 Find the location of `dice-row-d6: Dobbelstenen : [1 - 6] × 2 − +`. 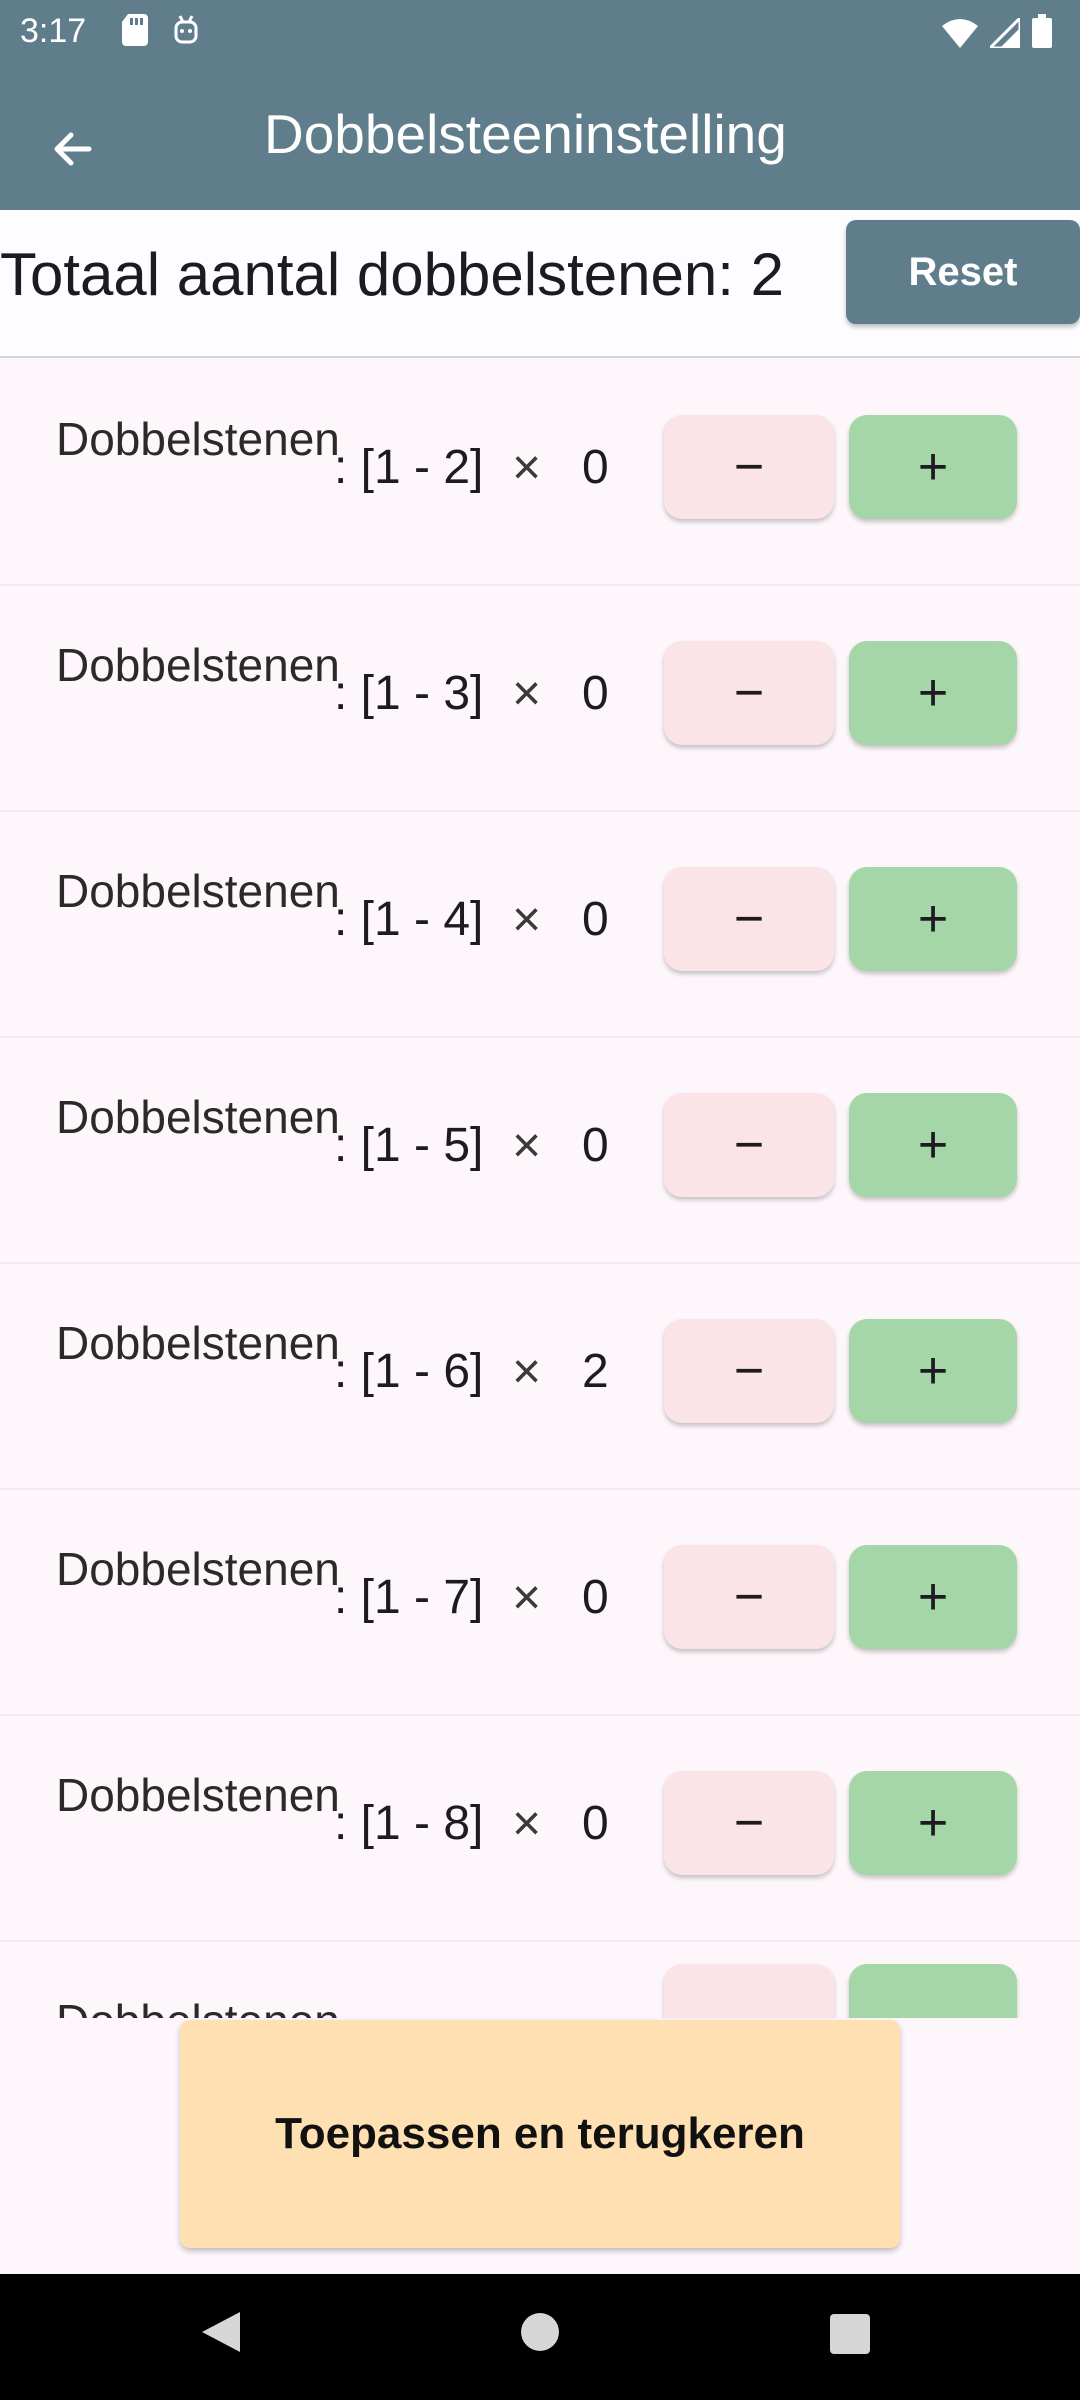

dice-row-d6: Dobbelstenen : [1 - 6] × 2 − + is located at coordinates (540, 1377).